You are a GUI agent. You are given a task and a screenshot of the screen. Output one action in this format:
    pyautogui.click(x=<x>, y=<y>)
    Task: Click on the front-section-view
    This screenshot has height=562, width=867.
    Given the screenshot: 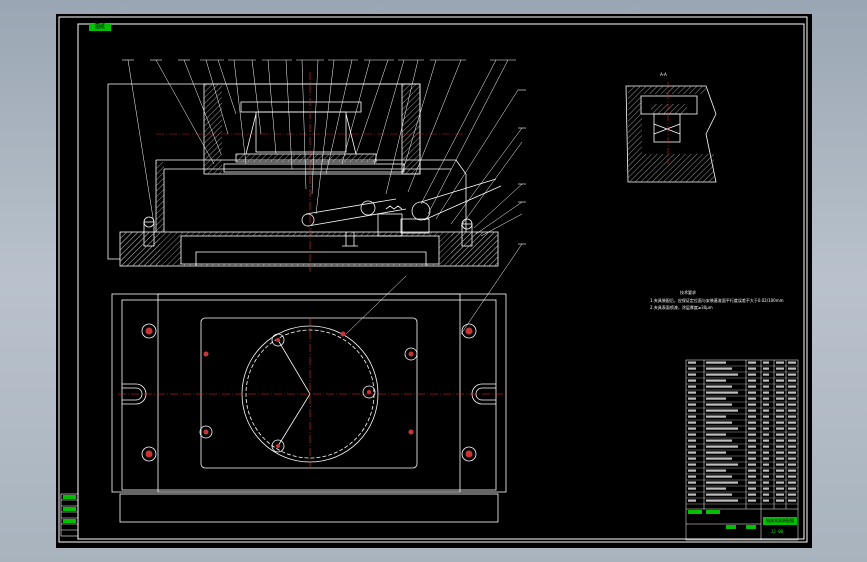 What is the action you would take?
    pyautogui.click(x=304, y=175)
    